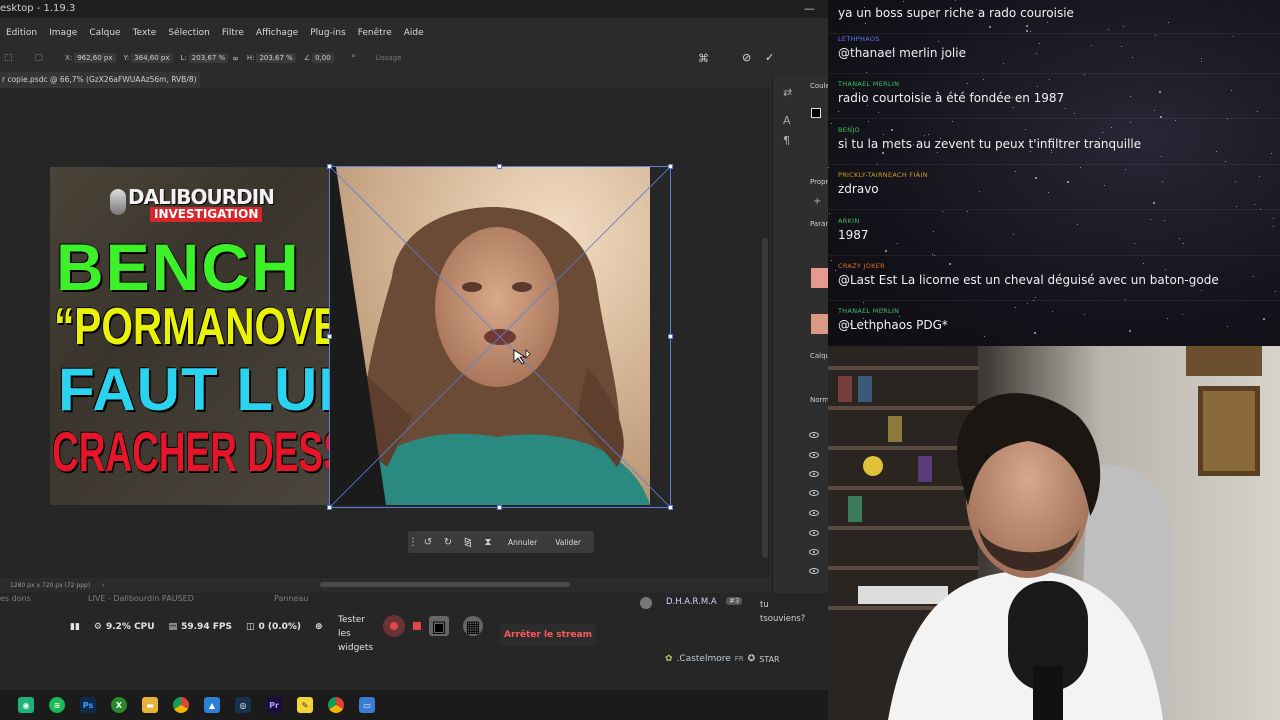  Describe the element at coordinates (820, 86) in the screenshot. I see `color-panel-label: Coule` at that location.